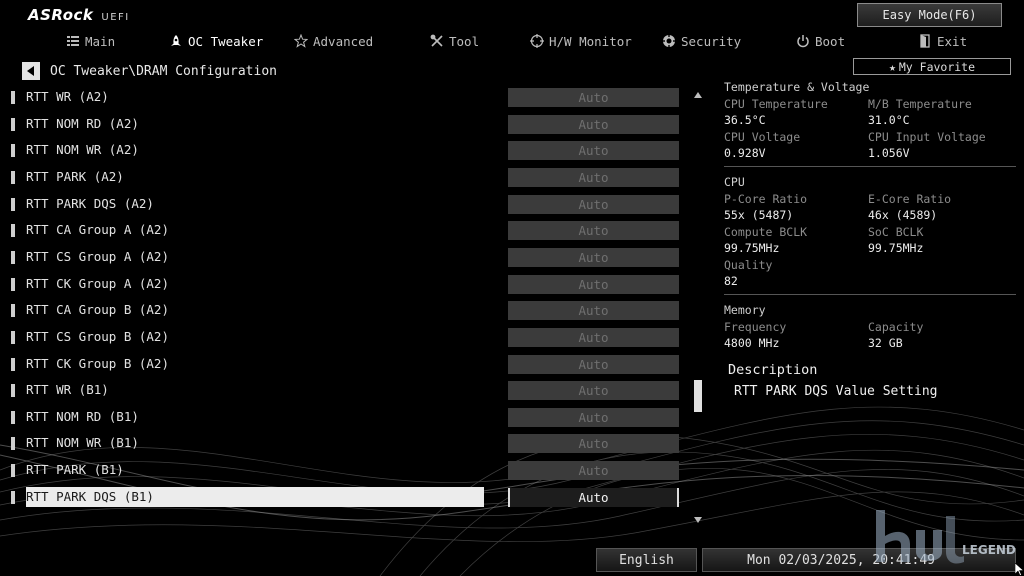 The height and width of the screenshot is (576, 1024). I want to click on breadcrumb: OC Tweaker\DRAM Configuration, so click(149, 71).